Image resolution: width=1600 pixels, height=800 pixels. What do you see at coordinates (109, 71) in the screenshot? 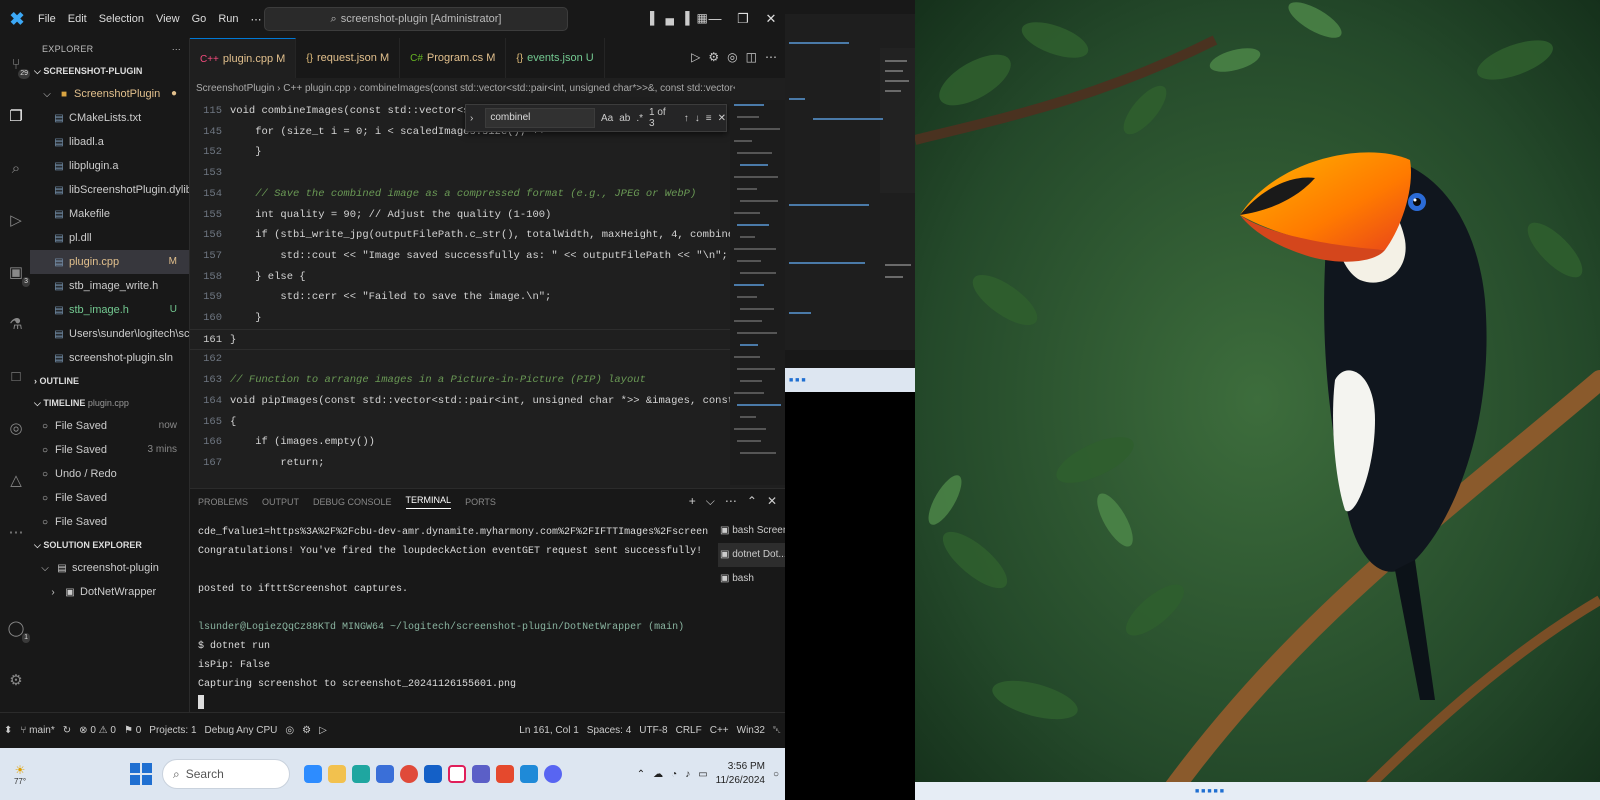
I see `workspace-root: ⌵ SCREENSHOT-PLUGIN` at bounding box center [109, 71].